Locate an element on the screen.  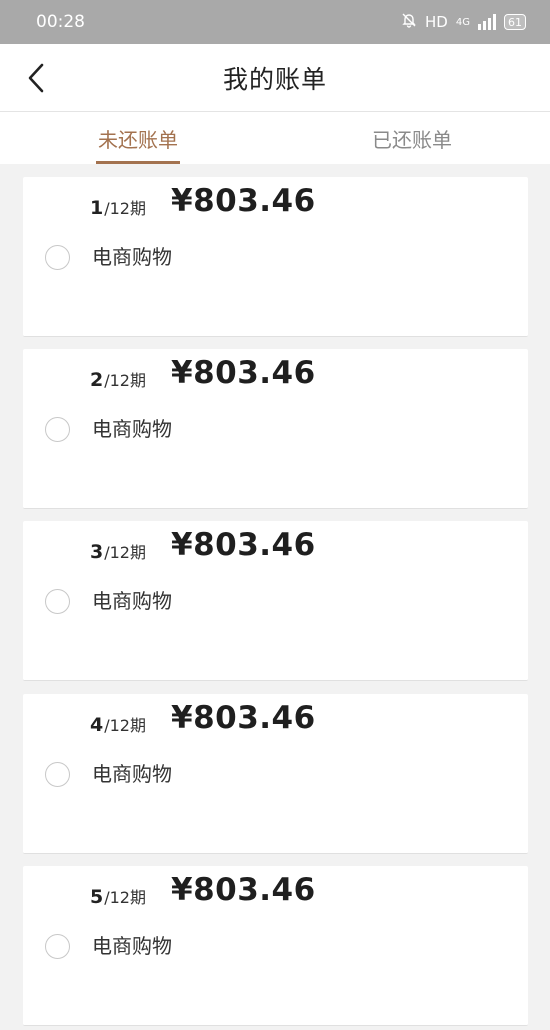
period-number: 2 is located at coordinates (97, 380).